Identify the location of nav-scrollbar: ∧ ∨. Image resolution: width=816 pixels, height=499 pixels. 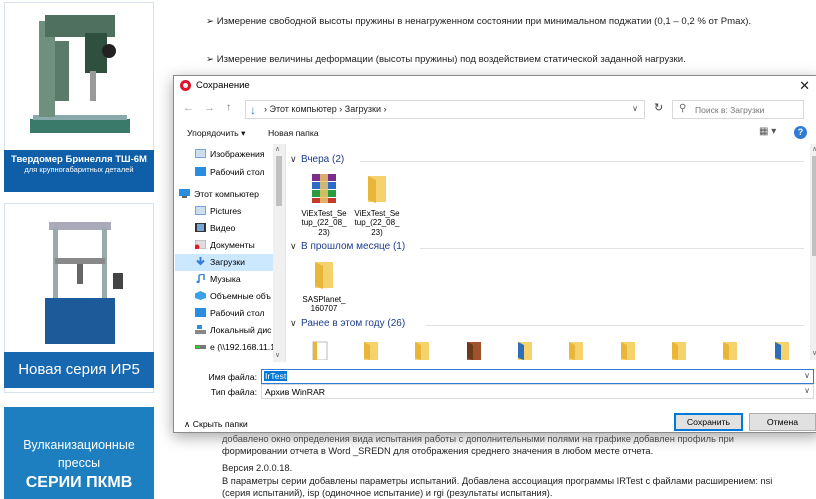
(279, 254).